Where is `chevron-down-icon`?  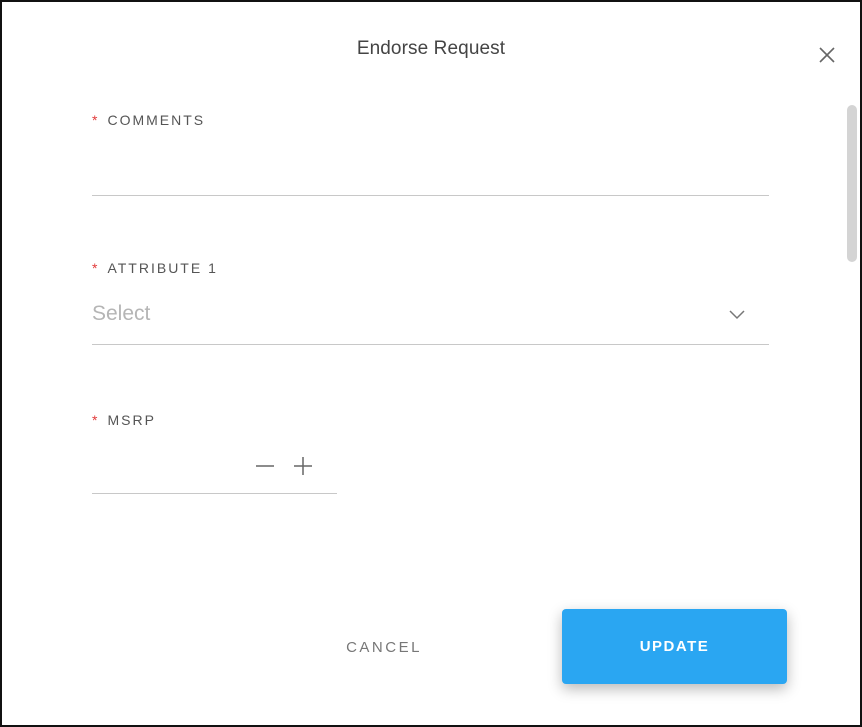 chevron-down-icon is located at coordinates (737, 315).